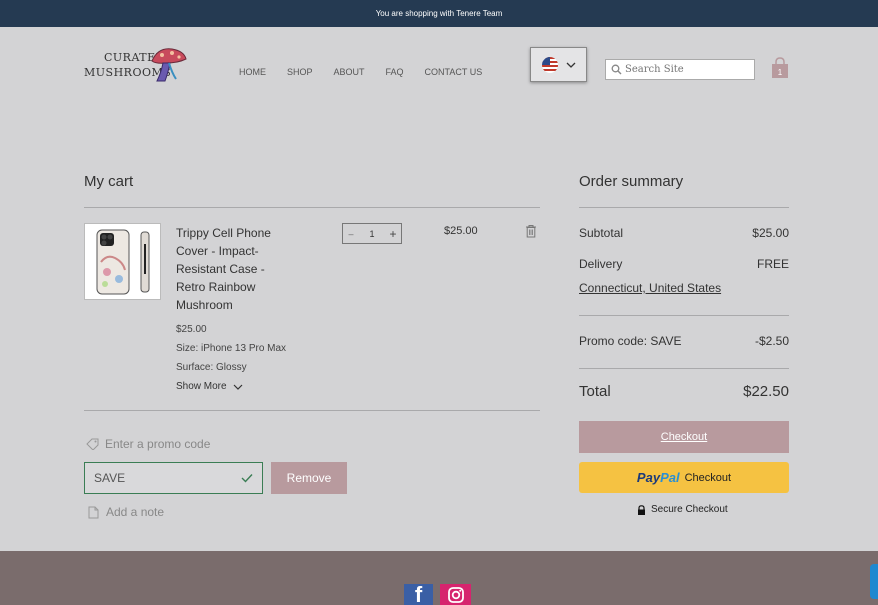  I want to click on promo-row: Promo code: SAVE -$2.50, so click(684, 341).